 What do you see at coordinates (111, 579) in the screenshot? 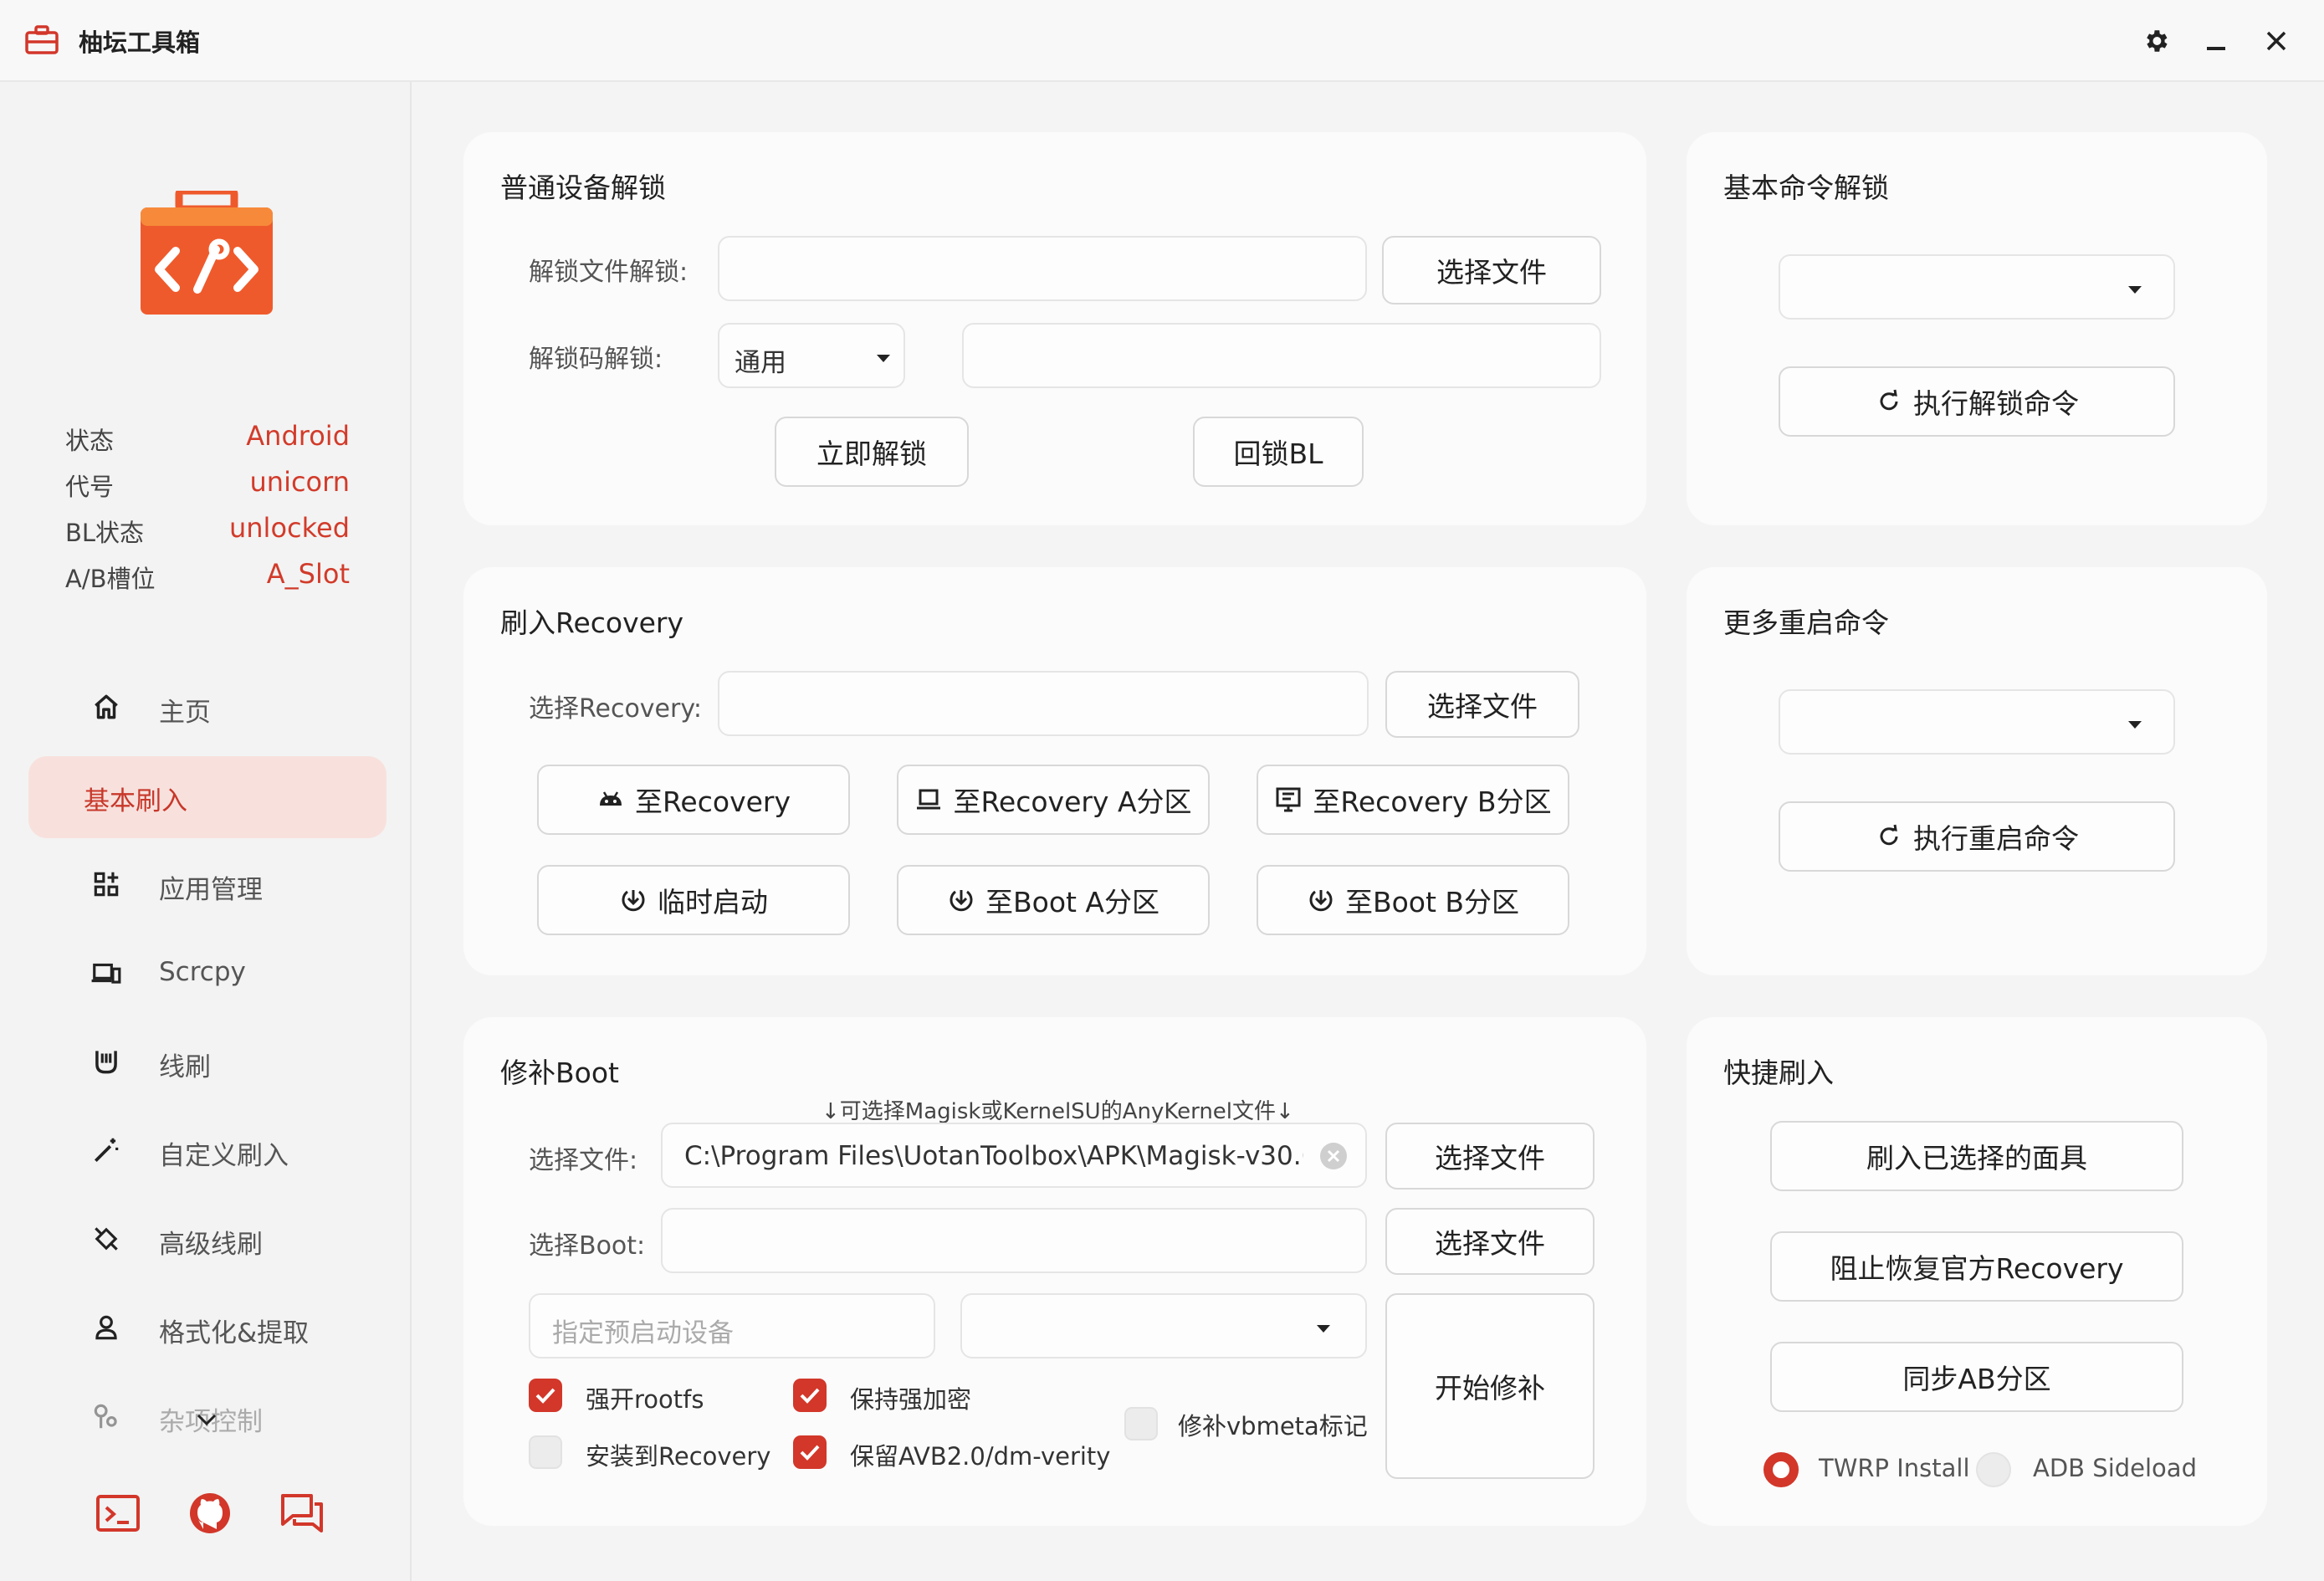
I see `info-key: A/B槽位` at bounding box center [111, 579].